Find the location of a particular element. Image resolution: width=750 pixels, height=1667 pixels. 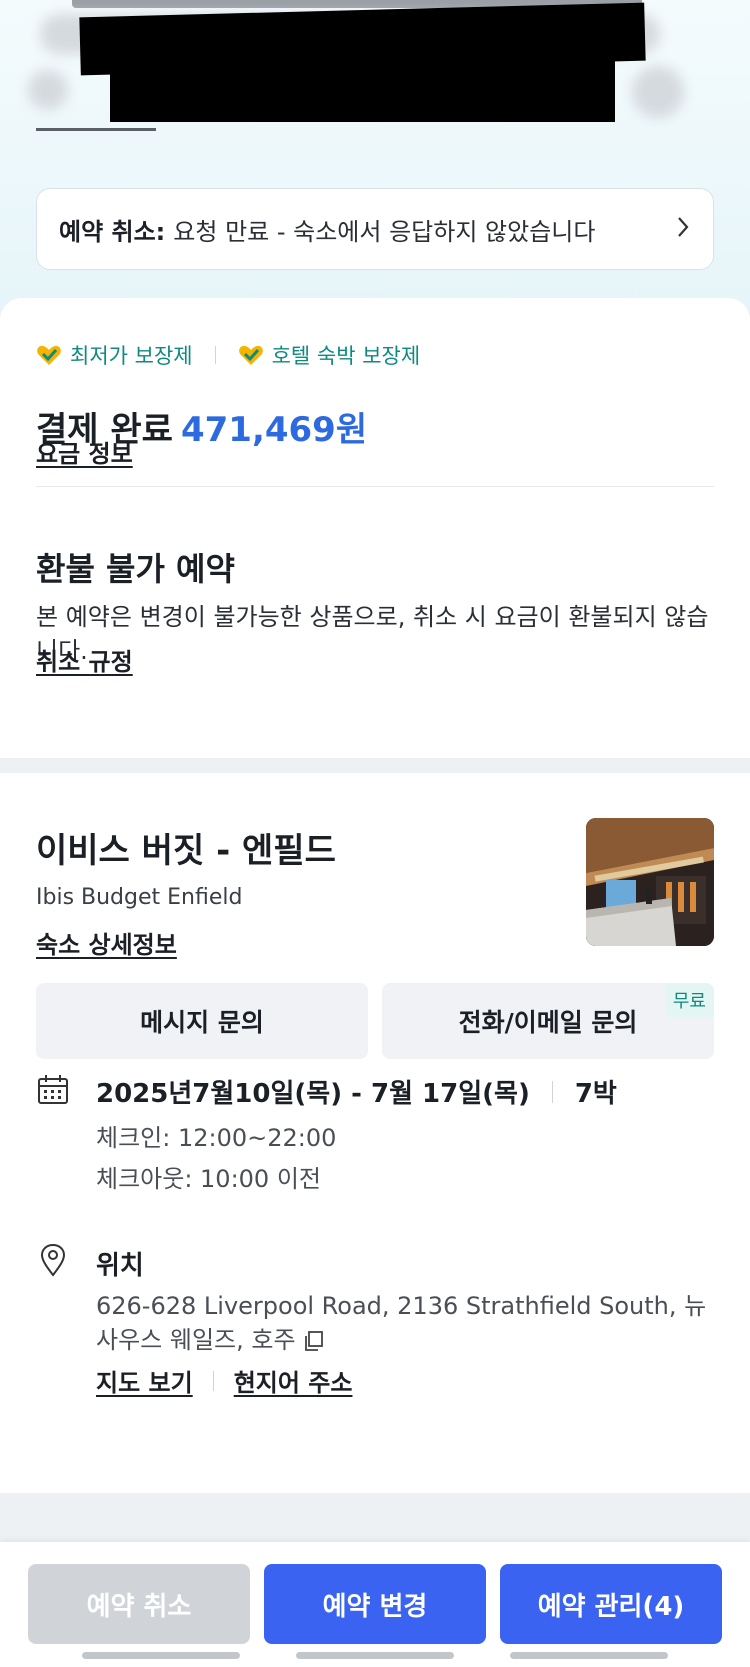

message-inquiry-button: 메시지 문의 is located at coordinates (202, 1021).